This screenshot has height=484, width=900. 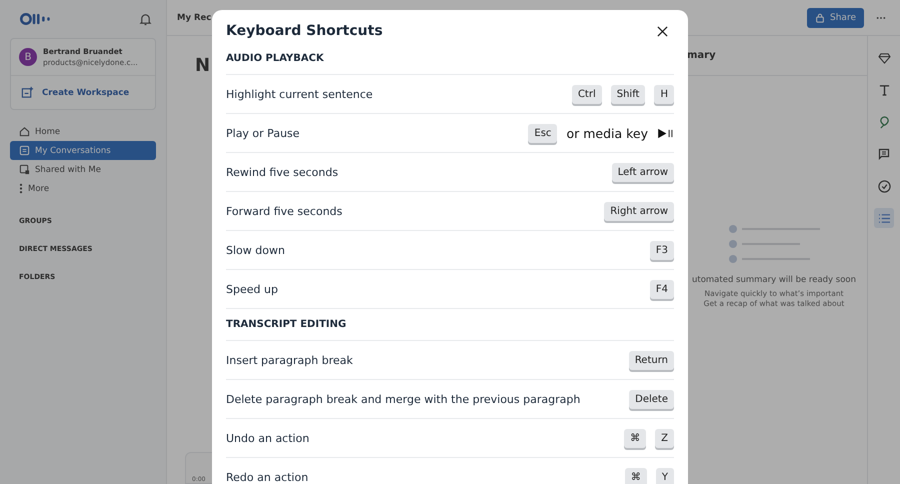 I want to click on text-icon, so click(x=884, y=90).